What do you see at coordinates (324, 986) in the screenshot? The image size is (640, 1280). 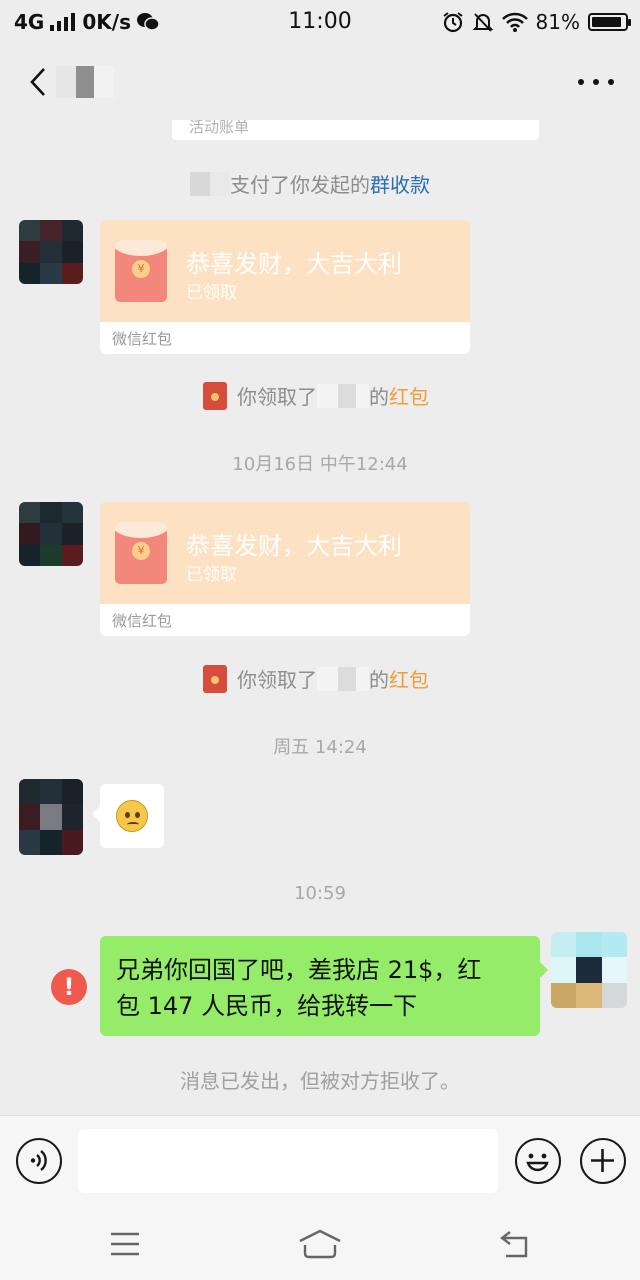 I see `outgoing-message-bubble: 兄弟你回国了吧，差我店 21$，红 包 147 人民币，给我转一下` at bounding box center [324, 986].